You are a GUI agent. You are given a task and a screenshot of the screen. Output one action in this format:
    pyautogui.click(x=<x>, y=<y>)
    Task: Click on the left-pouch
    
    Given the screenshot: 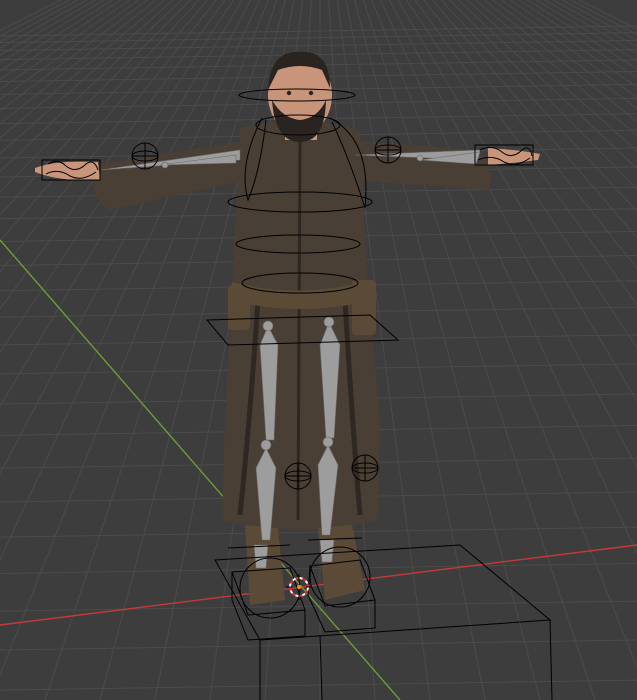 What is the action you would take?
    pyautogui.click(x=239, y=307)
    